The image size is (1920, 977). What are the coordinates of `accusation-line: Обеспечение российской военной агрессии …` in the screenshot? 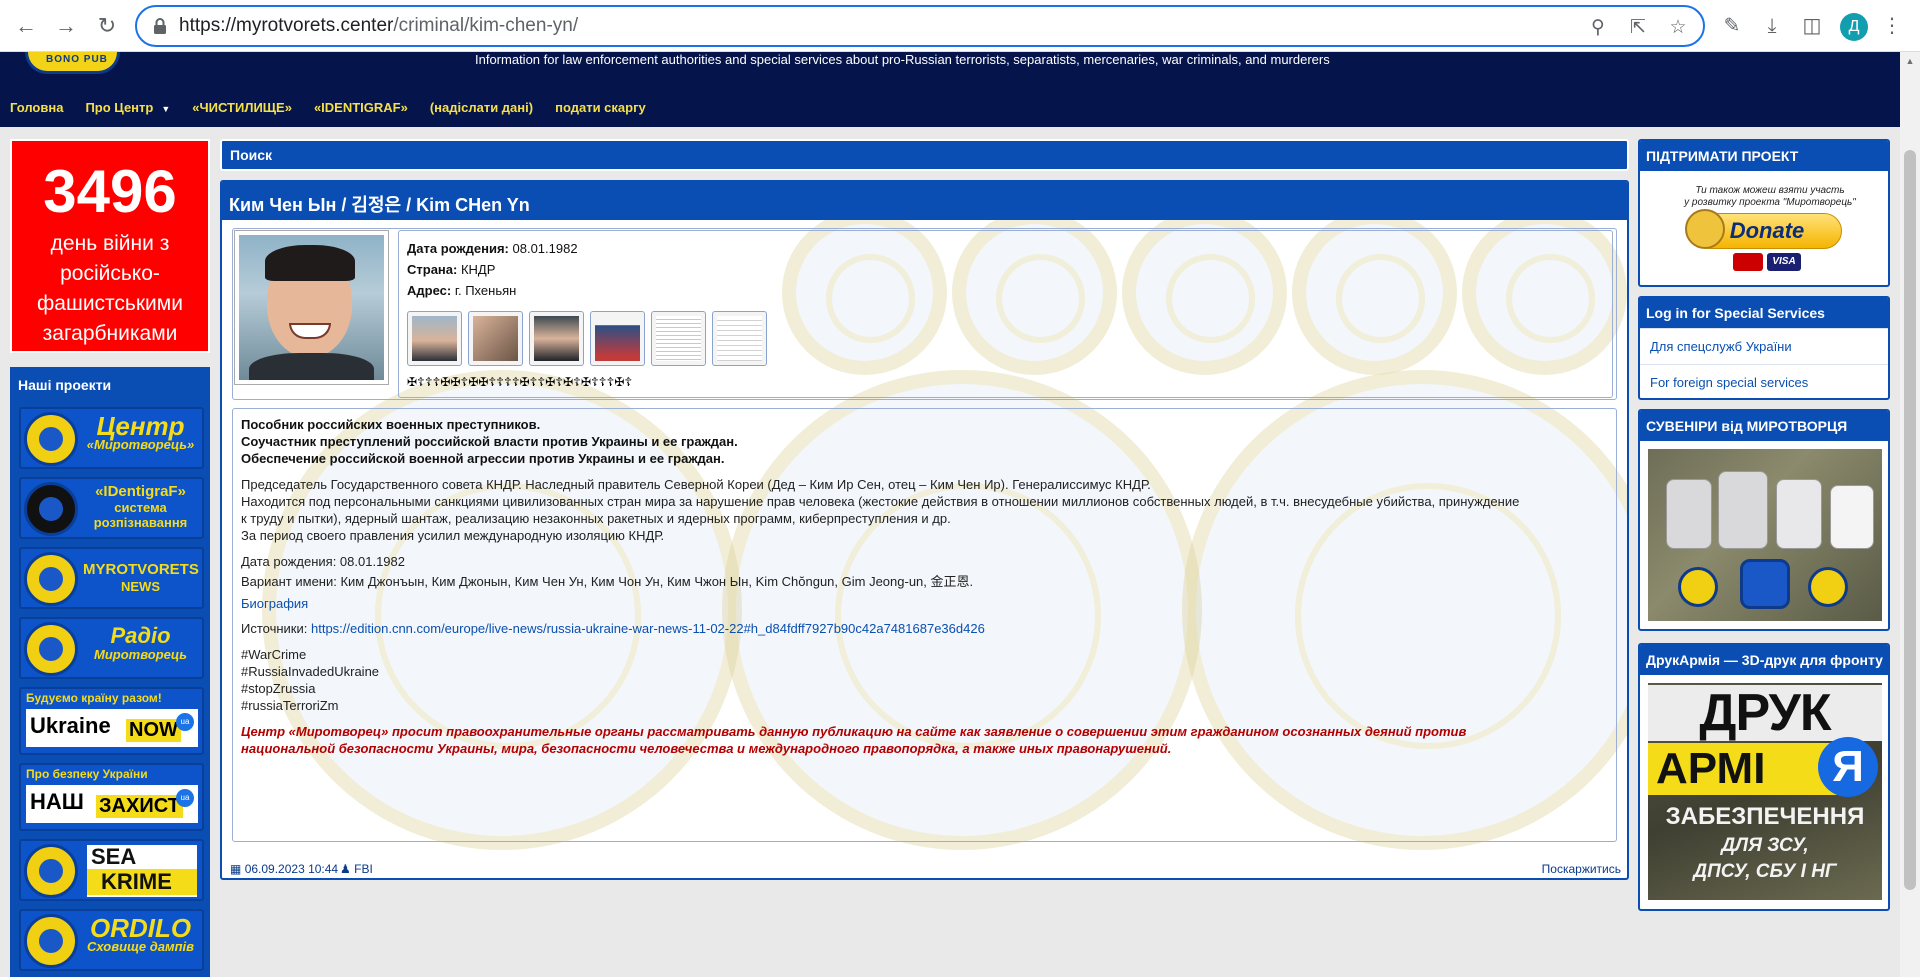 It's located at (483, 458).